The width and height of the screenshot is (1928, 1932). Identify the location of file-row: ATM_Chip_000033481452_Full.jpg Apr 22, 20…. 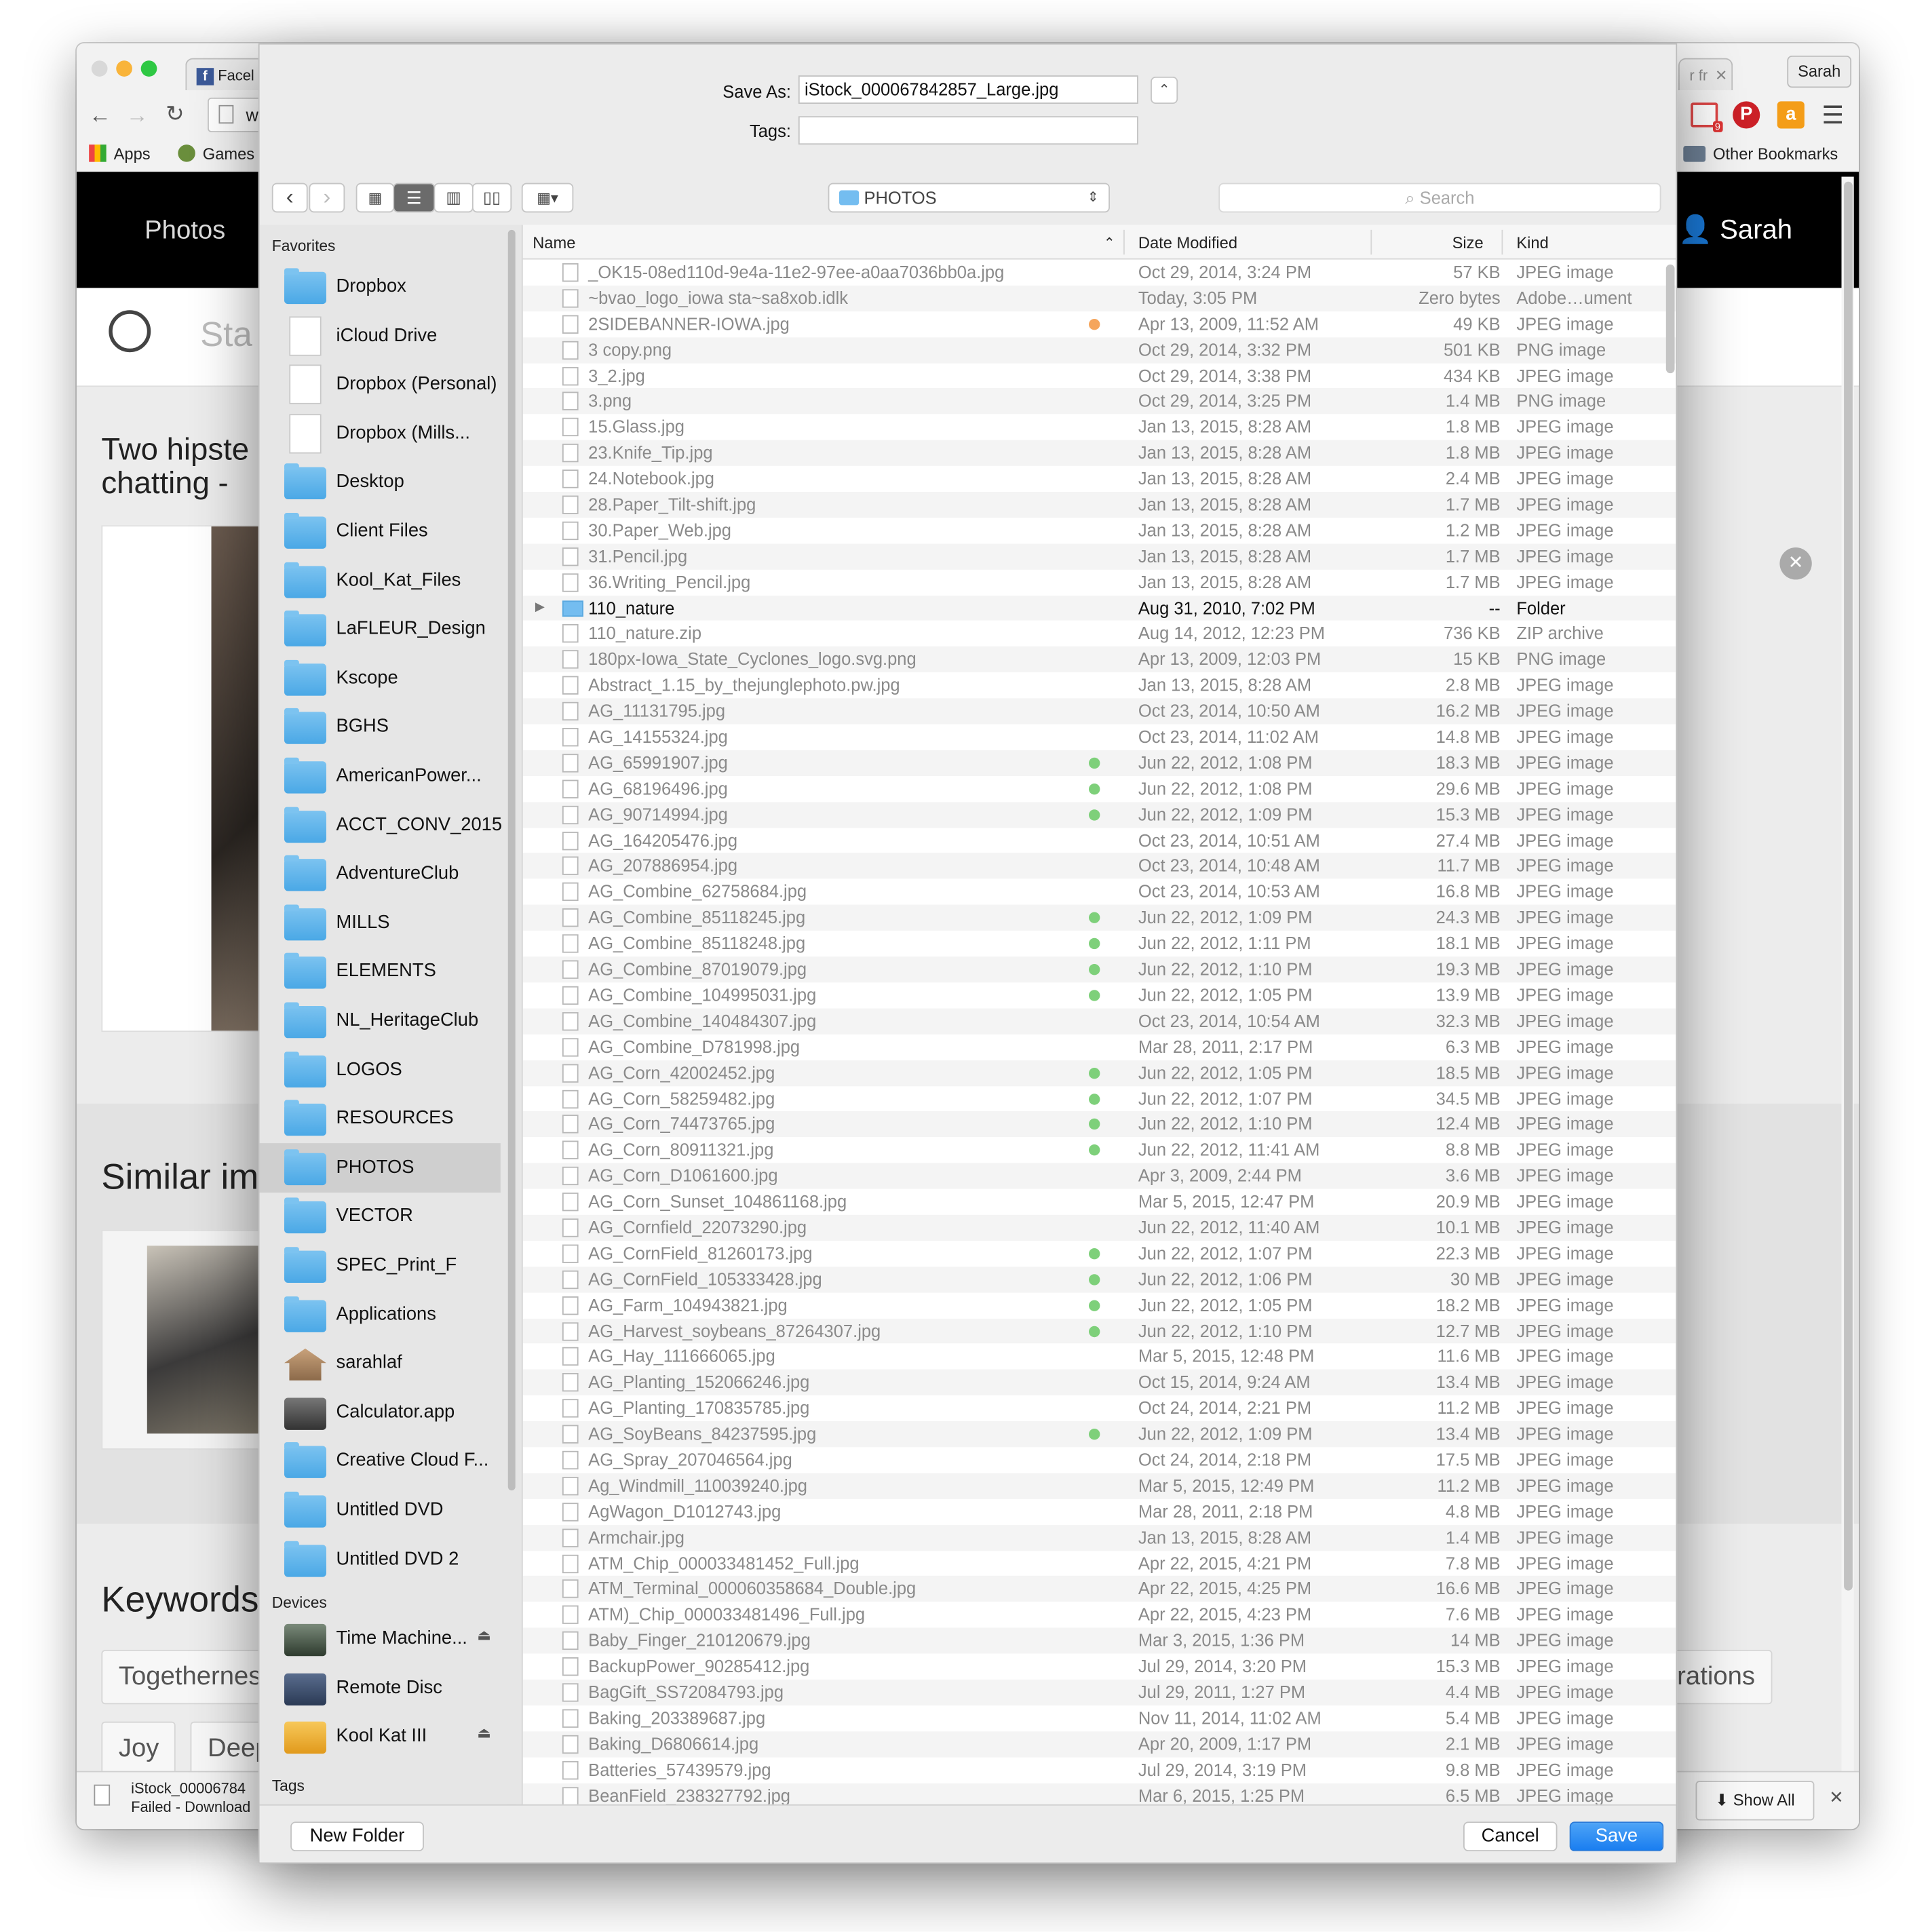
(1099, 1564).